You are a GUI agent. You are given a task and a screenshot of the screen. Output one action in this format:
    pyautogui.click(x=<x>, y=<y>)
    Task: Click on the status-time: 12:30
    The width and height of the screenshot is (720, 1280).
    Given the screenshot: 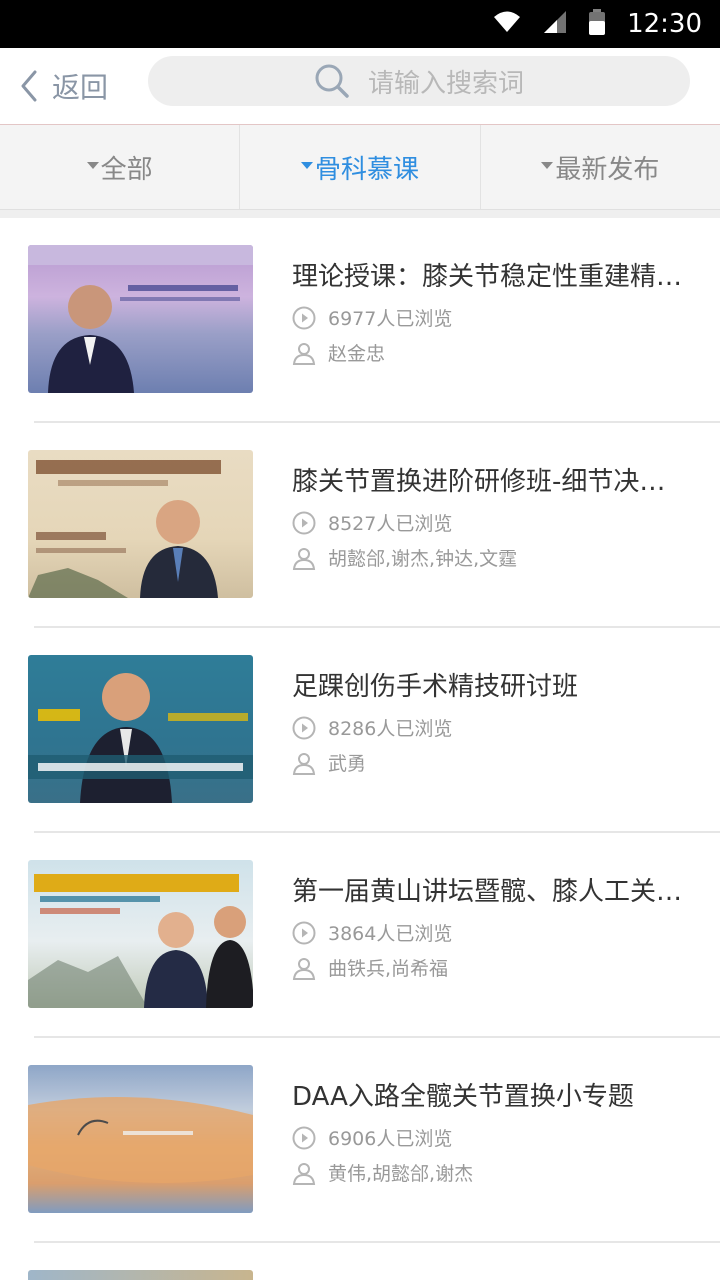 What is the action you would take?
    pyautogui.click(x=664, y=24)
    